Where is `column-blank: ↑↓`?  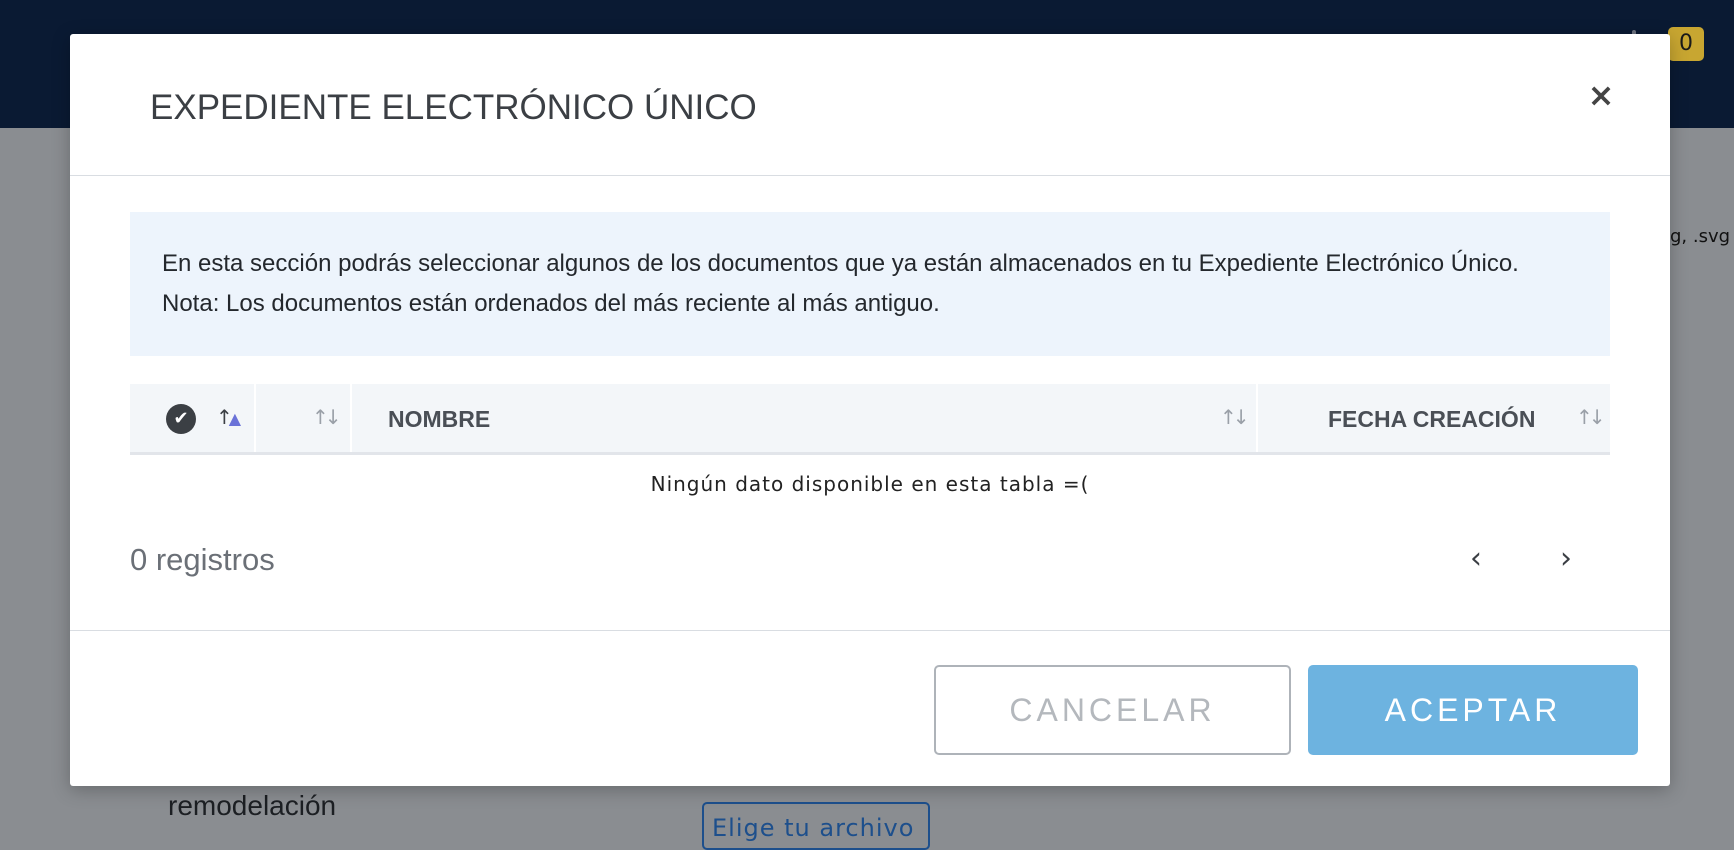
column-blank: ↑↓ is located at coordinates (303, 418).